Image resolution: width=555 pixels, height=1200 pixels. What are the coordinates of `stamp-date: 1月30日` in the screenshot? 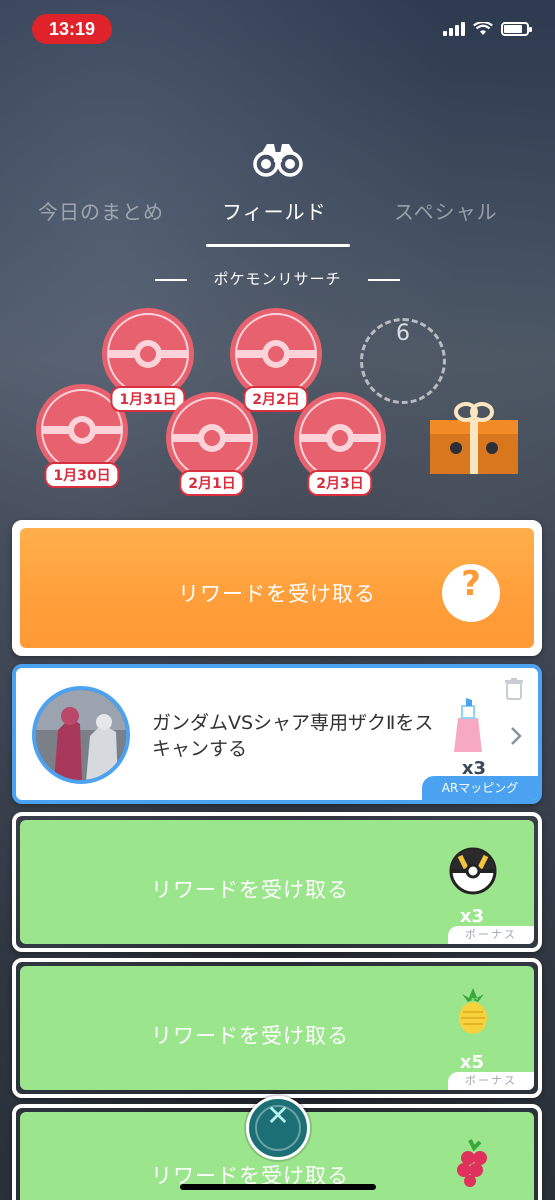 It's located at (82, 475).